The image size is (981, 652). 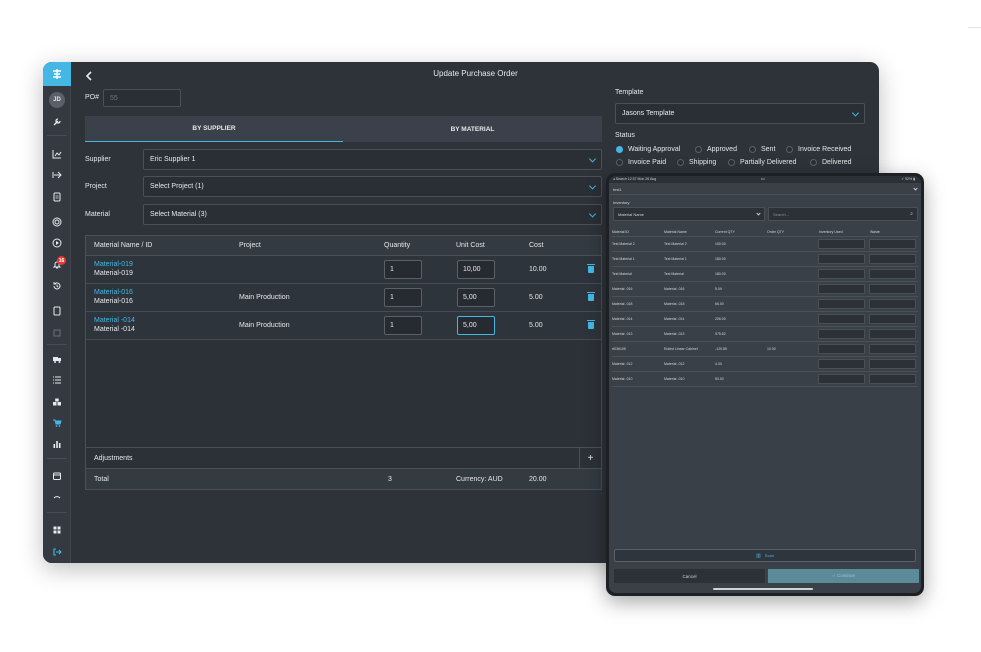 What do you see at coordinates (476, 269) in the screenshot?
I see `unit-cost-input: 10,00` at bounding box center [476, 269].